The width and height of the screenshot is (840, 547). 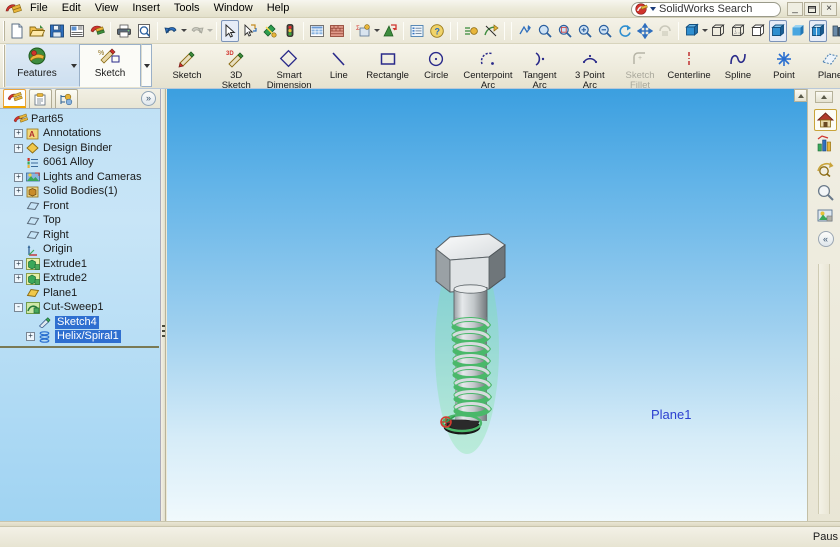 I want to click on draft-quality-button, so click(x=818, y=30).